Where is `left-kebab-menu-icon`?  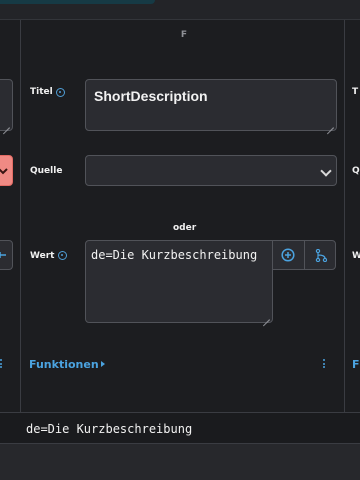
left-kebab-menu-icon is located at coordinates (1, 364).